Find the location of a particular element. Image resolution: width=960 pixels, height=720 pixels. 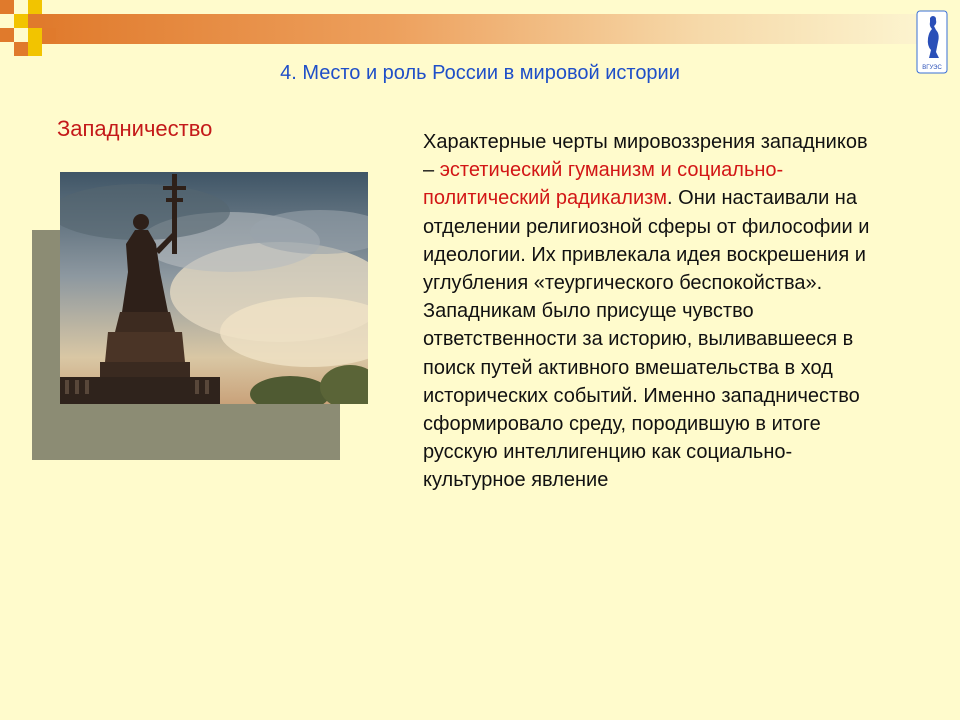

statue-photo is located at coordinates (214, 288).